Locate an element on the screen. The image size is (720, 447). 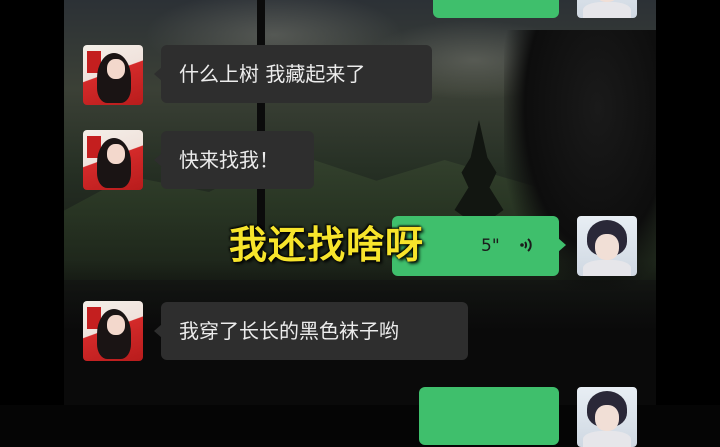
message-text: 什么上树 我藏起来了 is located at coordinates (272, 74).